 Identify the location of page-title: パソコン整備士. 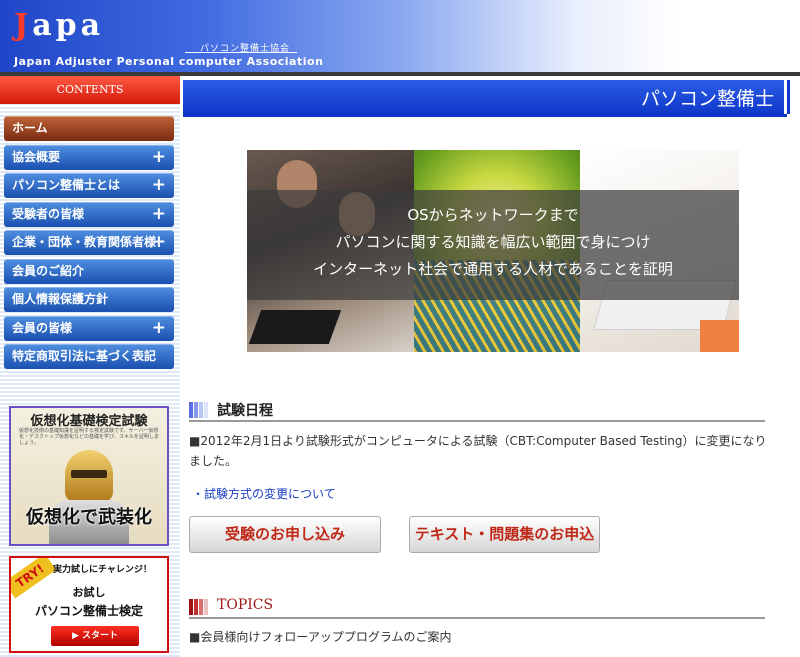
(707, 99).